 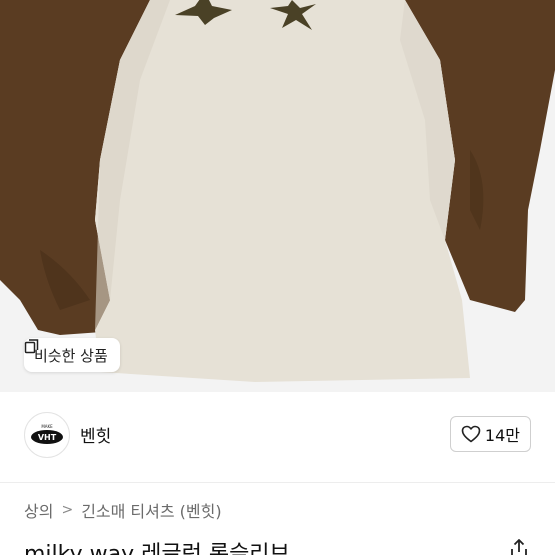 What do you see at coordinates (471, 434) in the screenshot?
I see `heart-icon` at bounding box center [471, 434].